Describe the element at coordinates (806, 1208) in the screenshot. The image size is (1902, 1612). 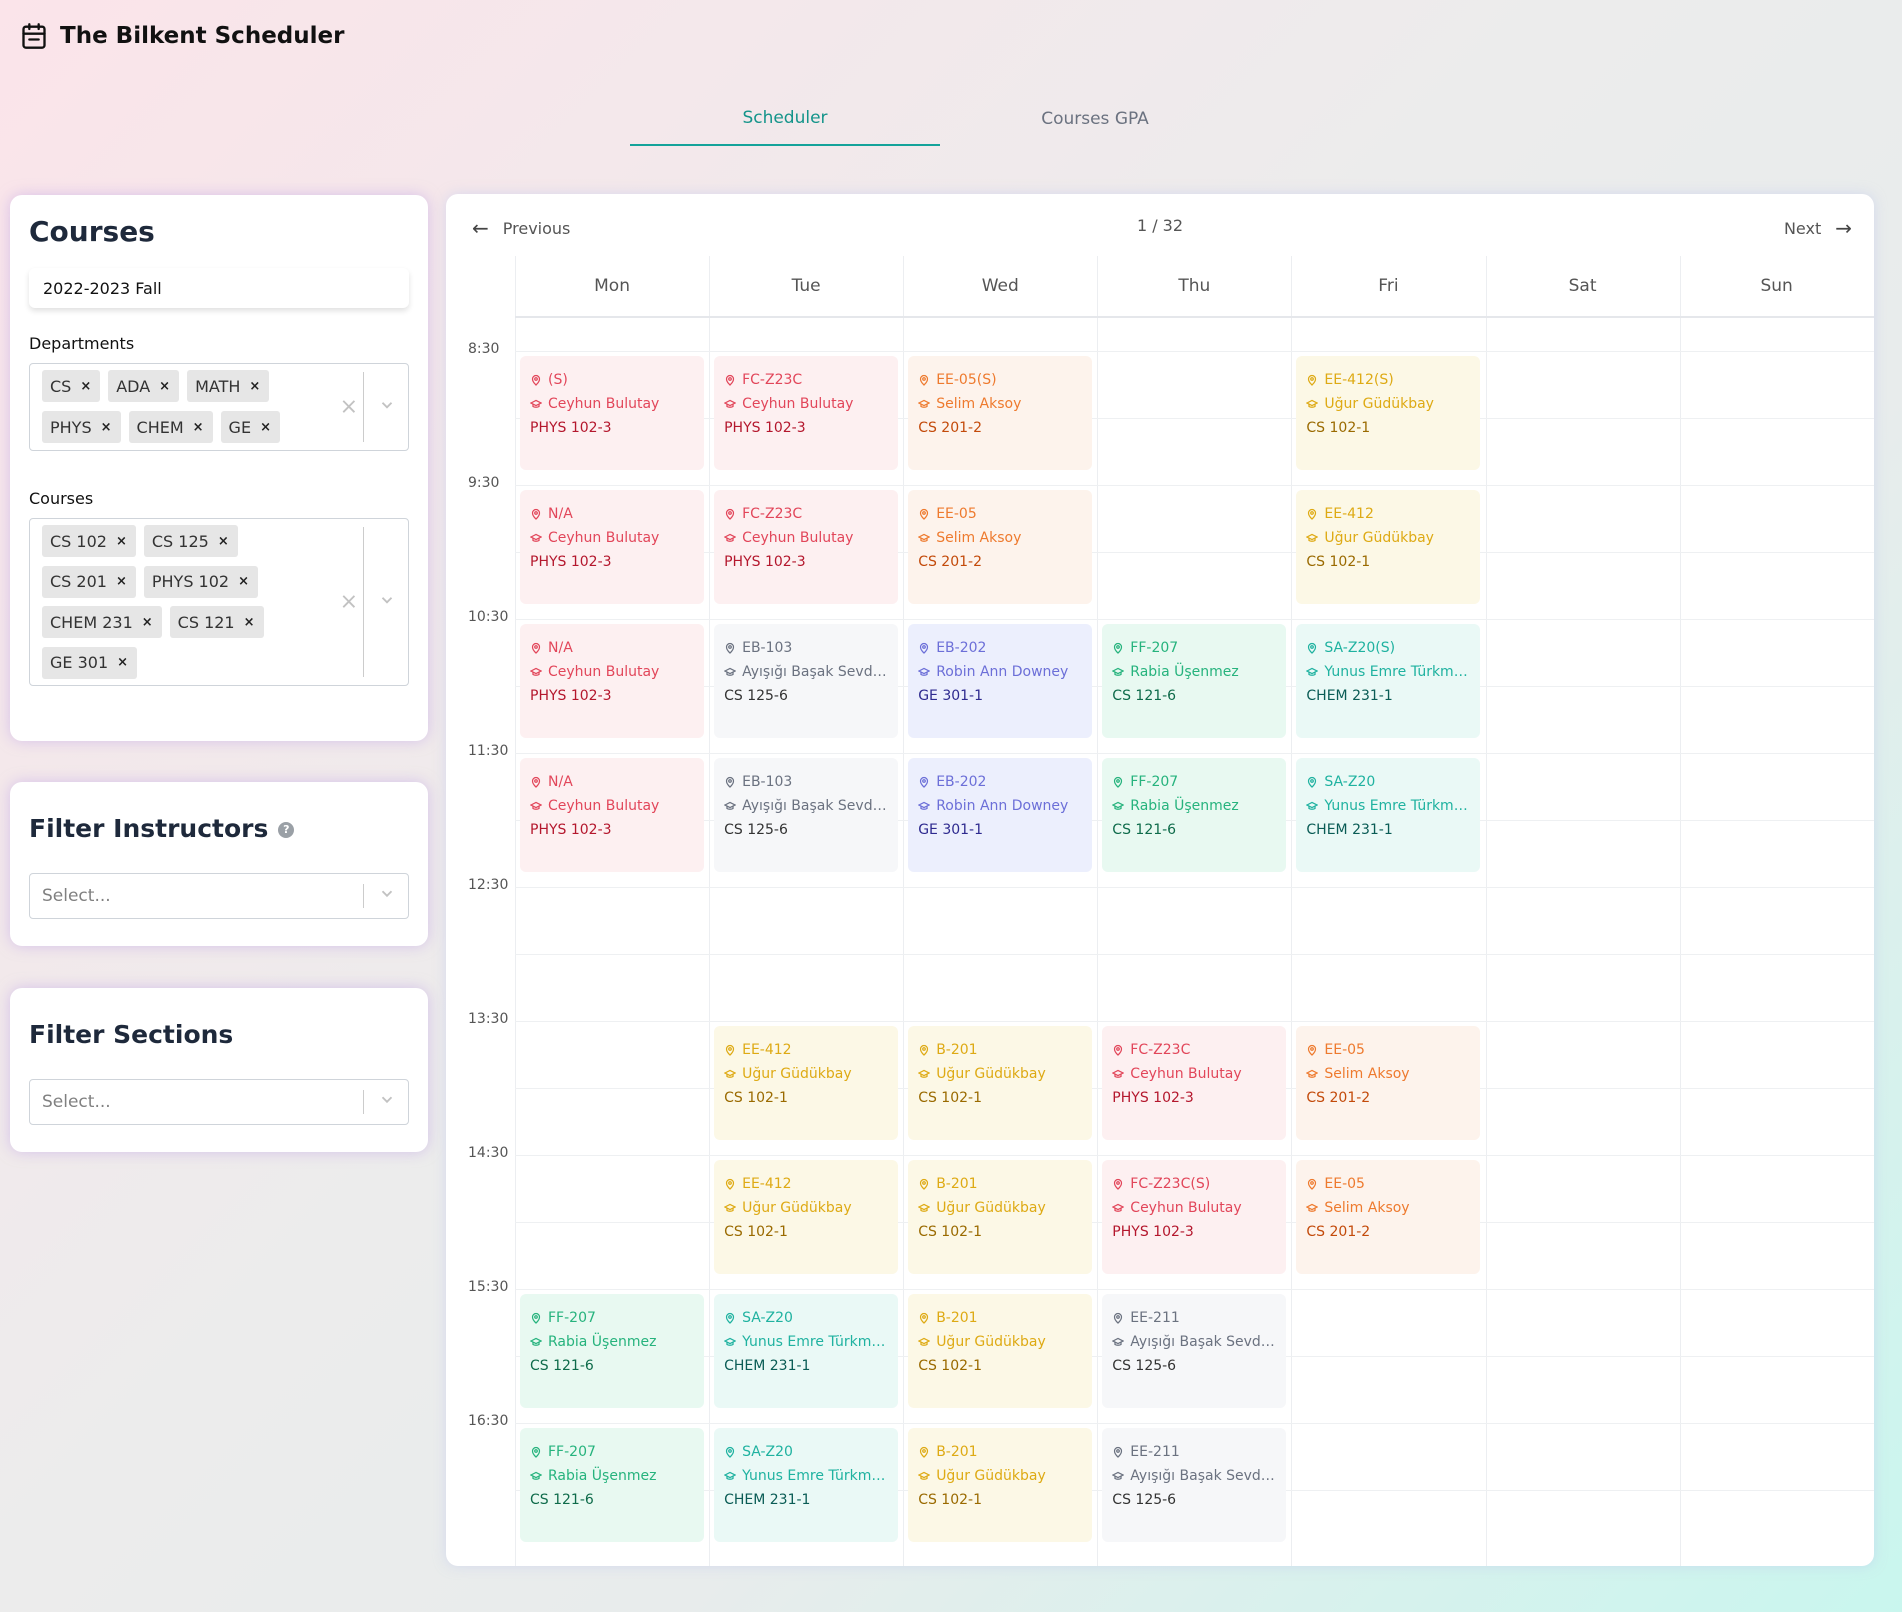
I see `event-instructor: Uğur Güdükbay` at that location.